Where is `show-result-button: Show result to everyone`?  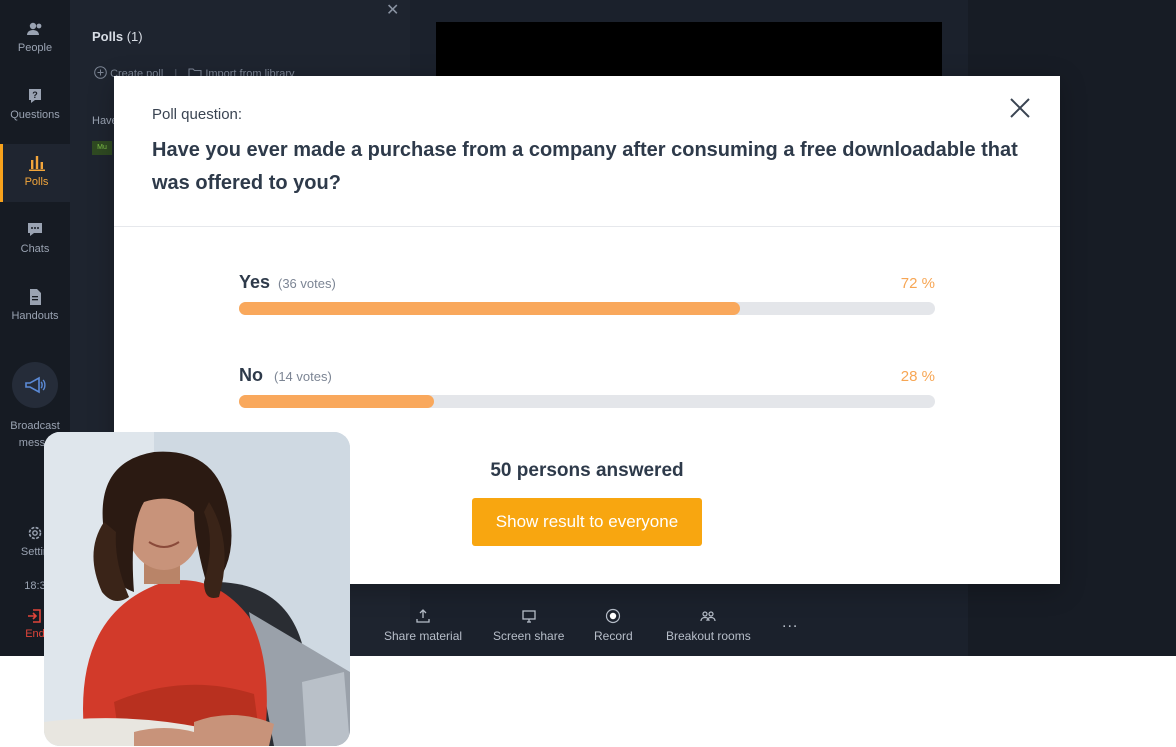
show-result-button: Show result to everyone is located at coordinates (587, 522).